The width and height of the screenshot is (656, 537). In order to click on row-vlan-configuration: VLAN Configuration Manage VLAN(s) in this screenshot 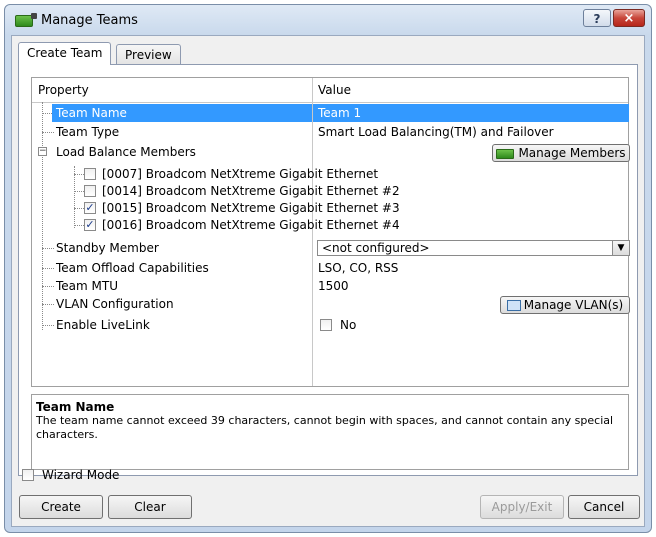, I will do `click(331, 305)`.